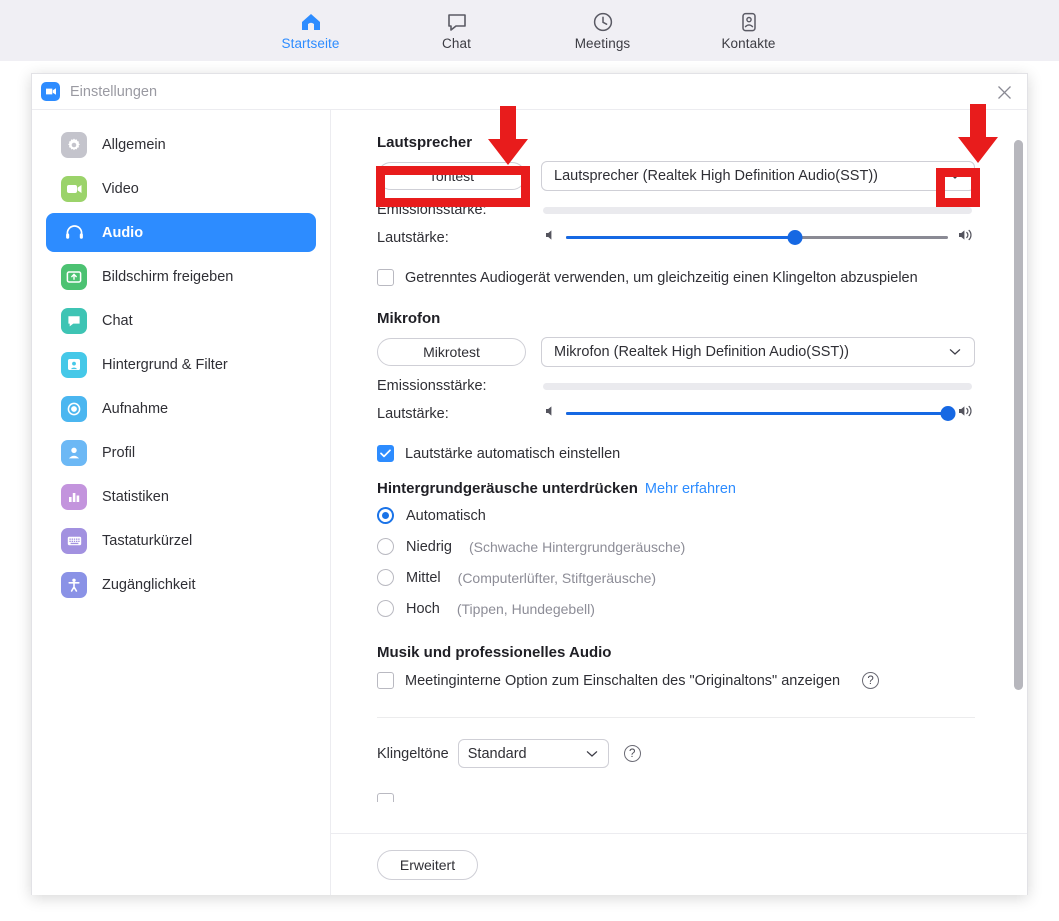 The image size is (1059, 921). I want to click on speaker-test-button: Tontest, so click(451, 176).